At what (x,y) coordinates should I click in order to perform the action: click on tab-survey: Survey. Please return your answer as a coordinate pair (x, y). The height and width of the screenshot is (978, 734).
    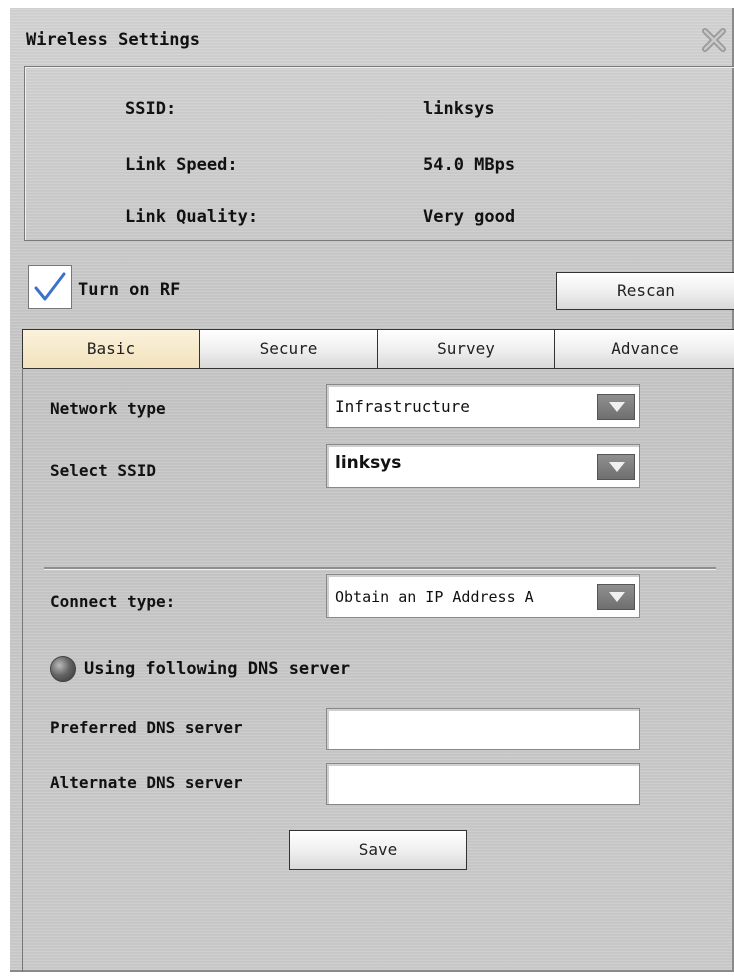
    Looking at the image, I should click on (466, 349).